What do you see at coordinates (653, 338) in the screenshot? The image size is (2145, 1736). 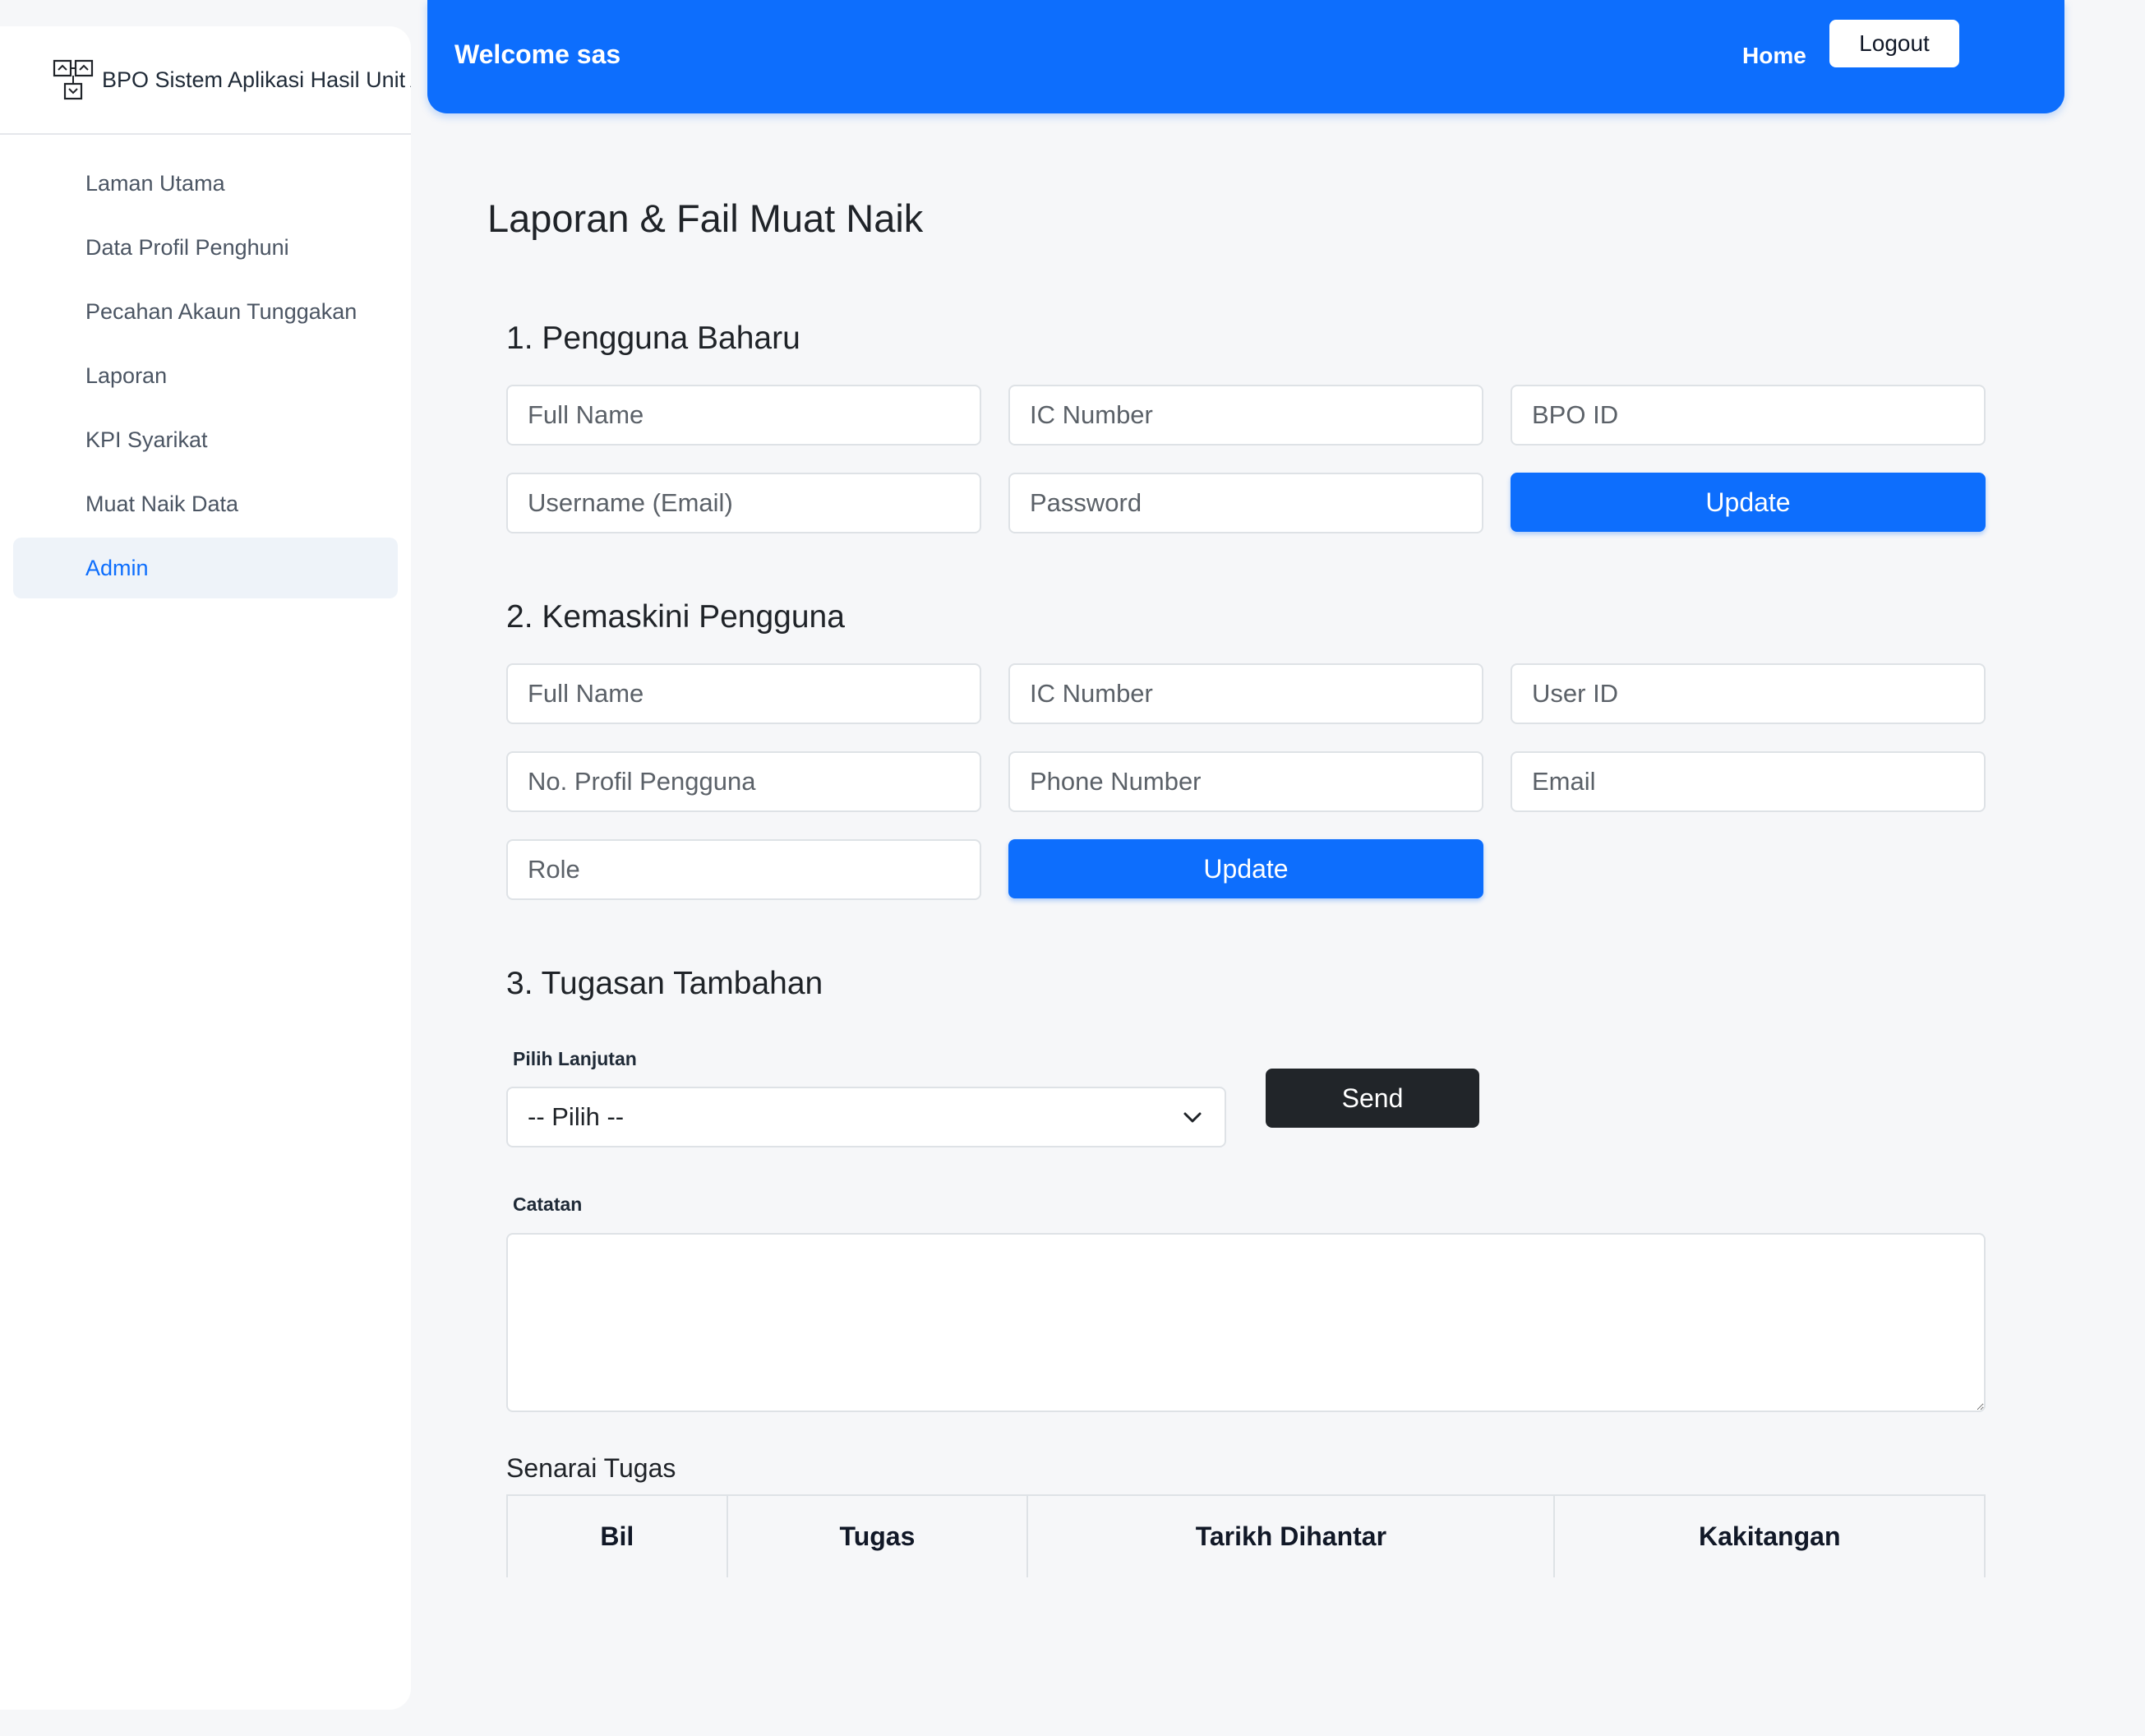 I see `section-title-new-user: 1. Pengguna Baharu` at bounding box center [653, 338].